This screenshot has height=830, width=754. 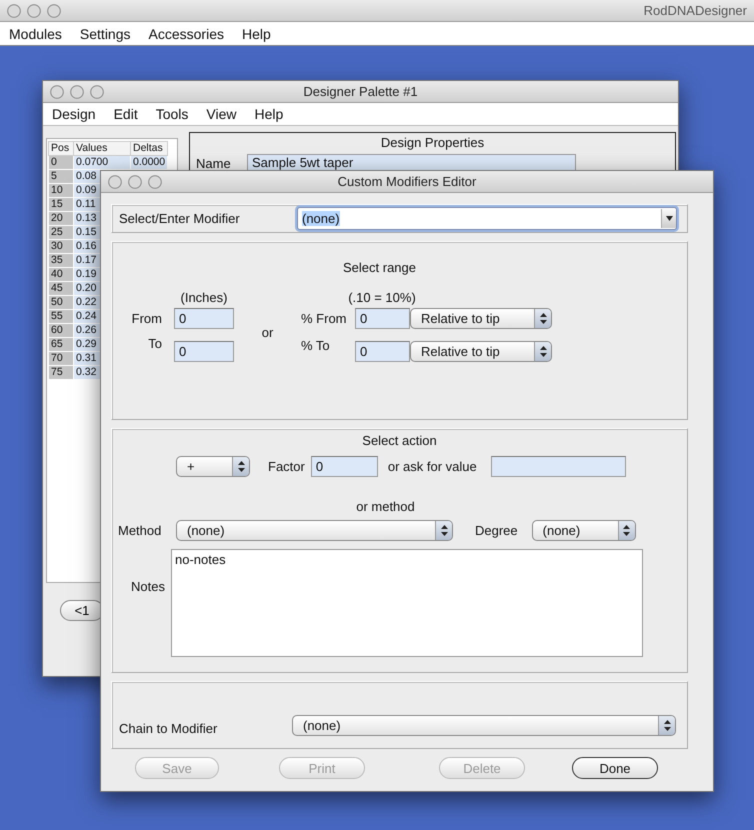 What do you see at coordinates (432, 142) in the screenshot?
I see `panel-title: Design Properties` at bounding box center [432, 142].